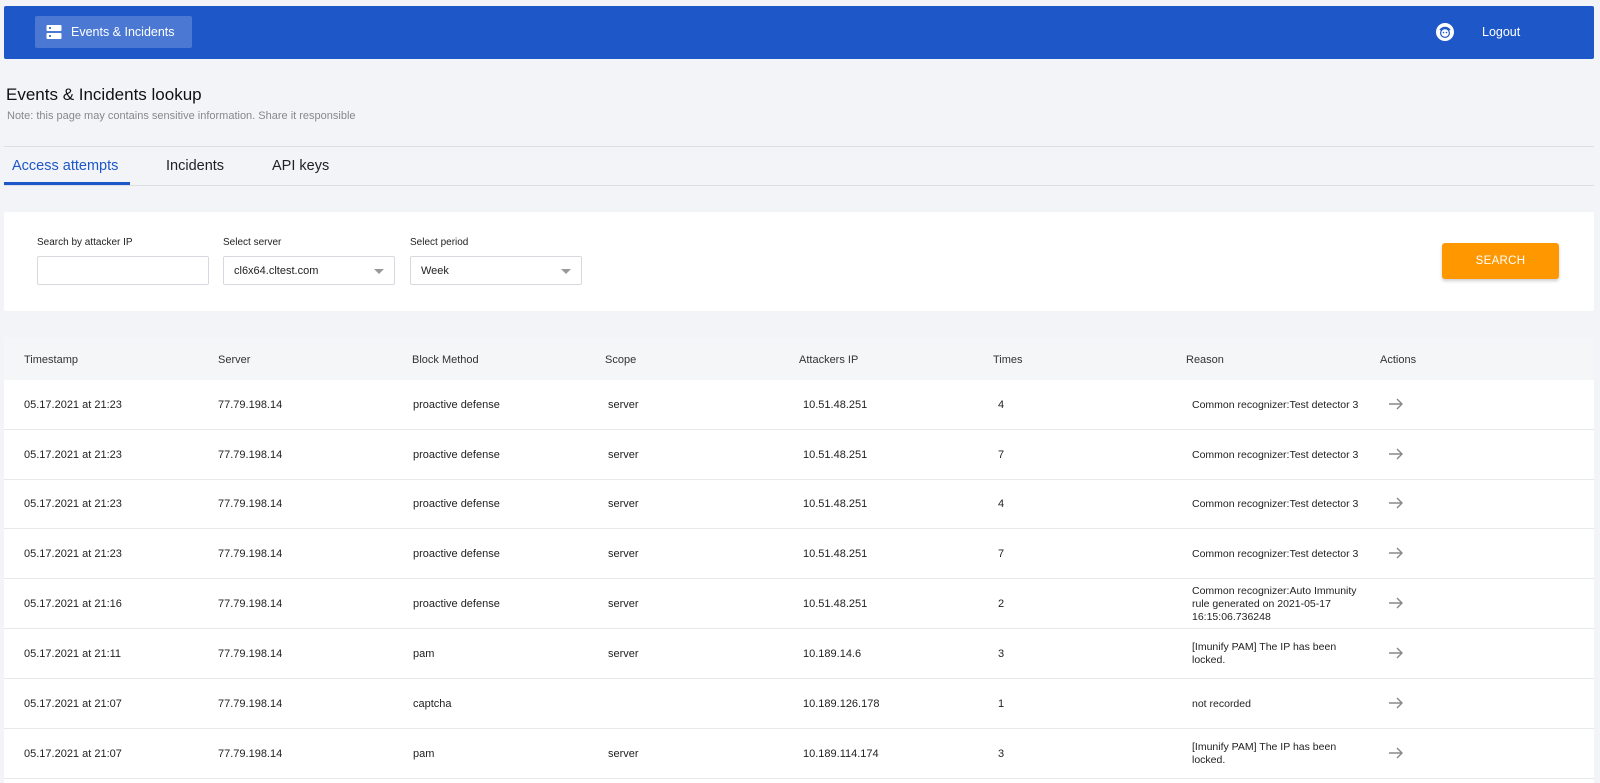  What do you see at coordinates (432, 704) in the screenshot?
I see `cell-block-method: captcha` at bounding box center [432, 704].